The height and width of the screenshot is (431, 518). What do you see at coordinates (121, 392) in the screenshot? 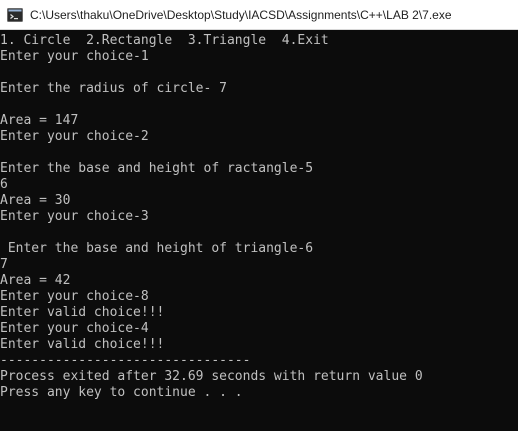
I see `console-prompt-line: Press any key to continue . . .` at bounding box center [121, 392].